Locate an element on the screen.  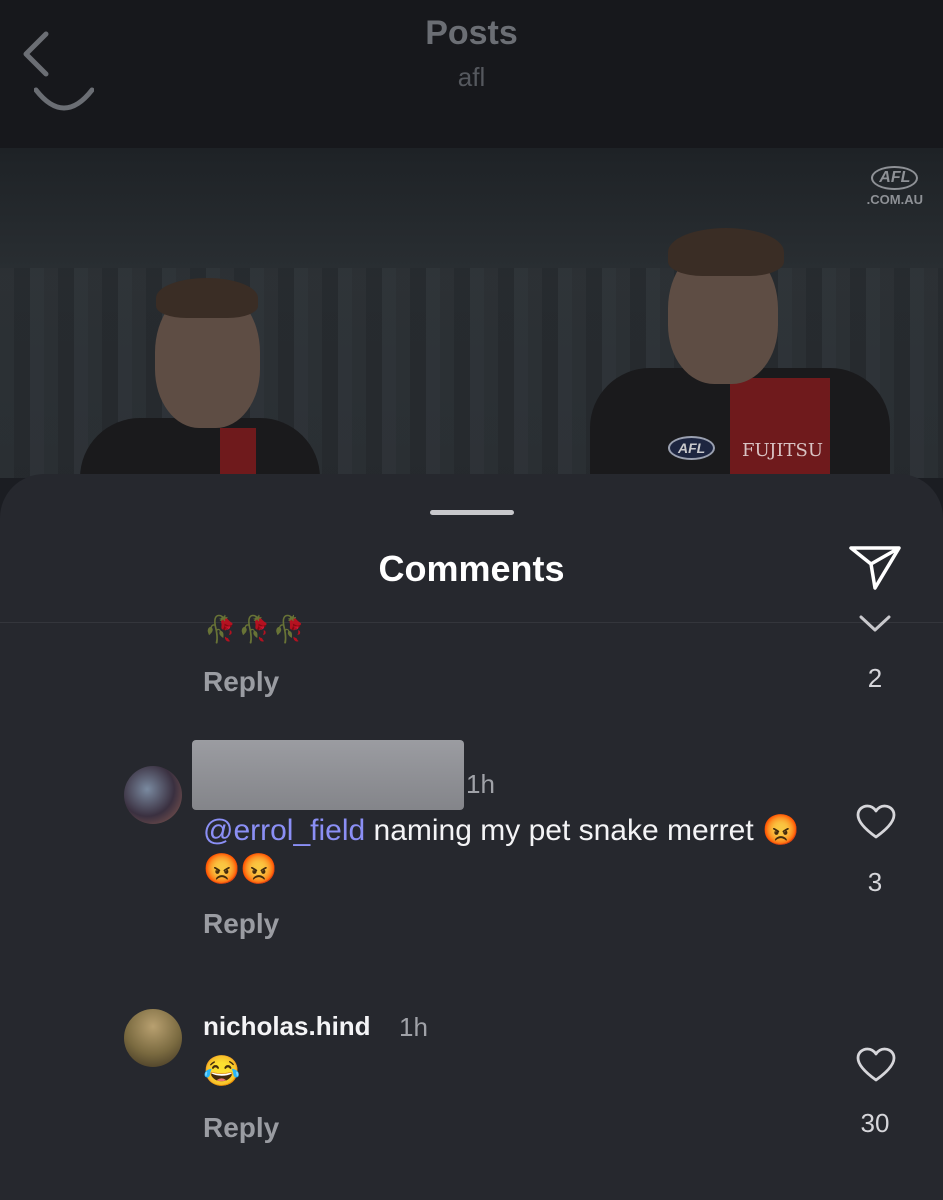
like-count: 30 is located at coordinates (875, 1123).